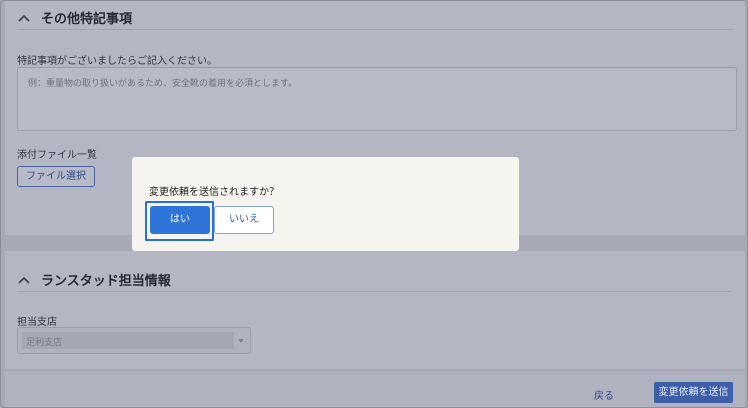  I want to click on no-button: いいえ, so click(244, 220).